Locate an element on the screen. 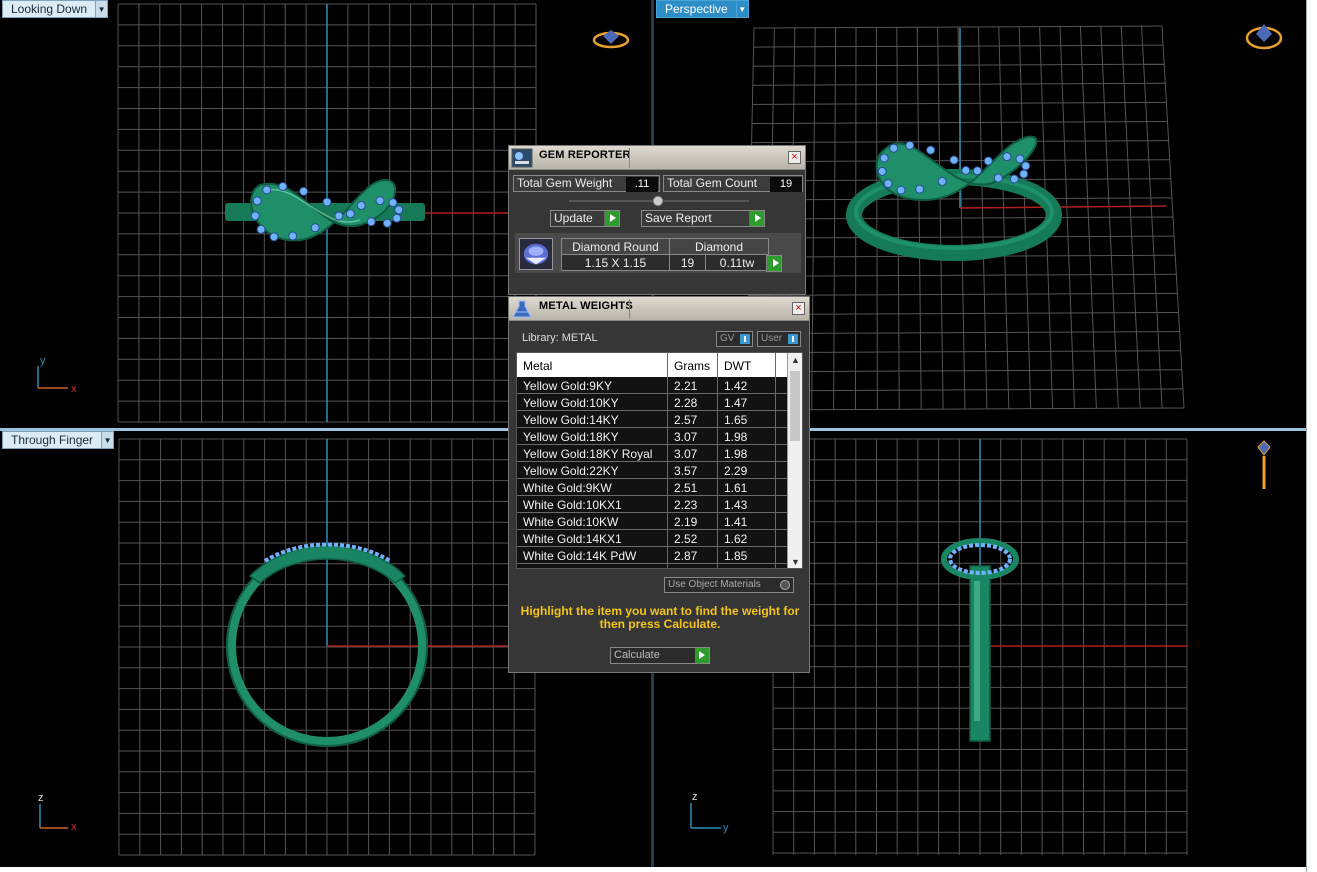  table-row: Yellow Gold:18KY 3.07 1.98 is located at coordinates (652, 436).